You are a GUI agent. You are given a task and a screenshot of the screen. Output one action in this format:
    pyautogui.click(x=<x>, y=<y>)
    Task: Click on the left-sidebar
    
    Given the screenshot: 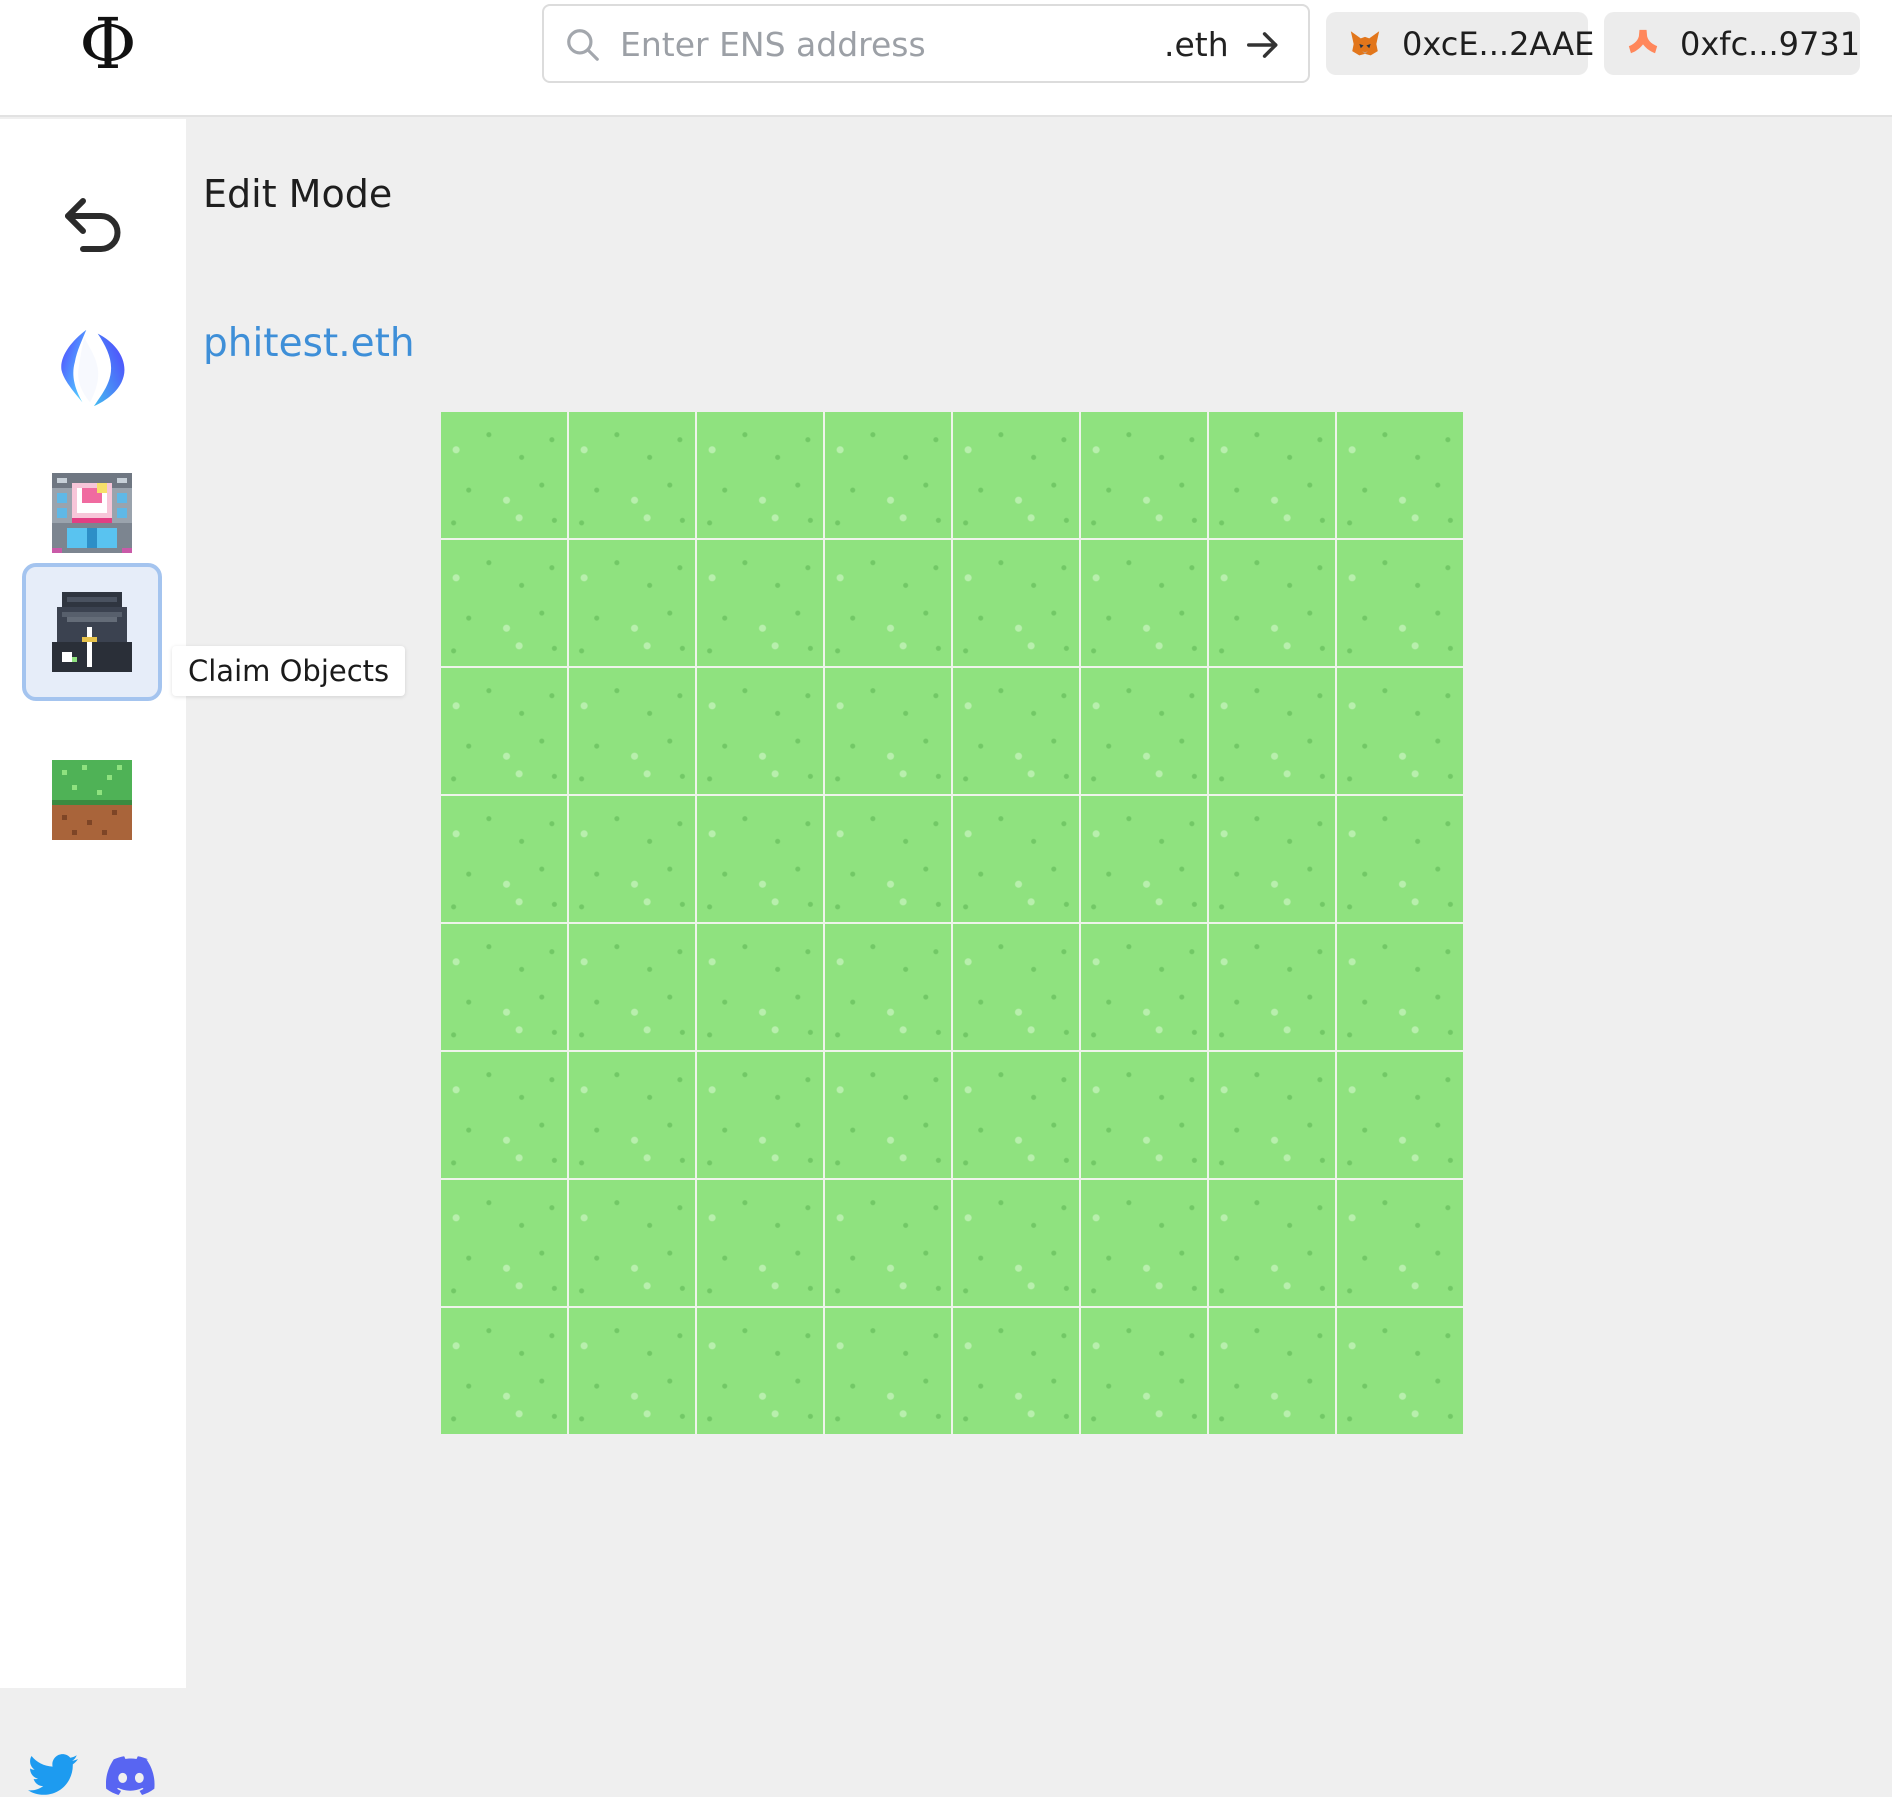 What is the action you would take?
    pyautogui.click(x=93, y=957)
    